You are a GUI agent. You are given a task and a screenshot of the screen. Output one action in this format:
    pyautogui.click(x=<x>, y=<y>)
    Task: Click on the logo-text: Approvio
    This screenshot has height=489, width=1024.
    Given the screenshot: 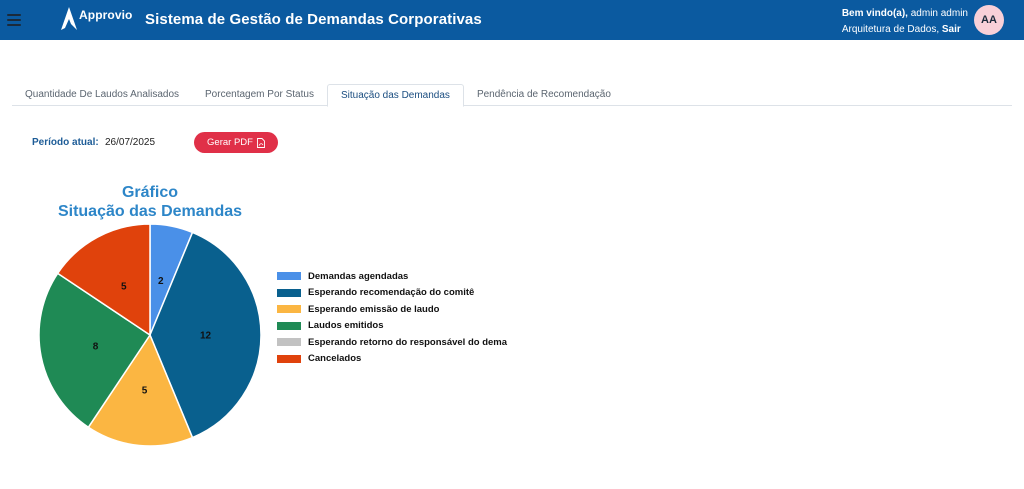 What is the action you would take?
    pyautogui.click(x=106, y=15)
    